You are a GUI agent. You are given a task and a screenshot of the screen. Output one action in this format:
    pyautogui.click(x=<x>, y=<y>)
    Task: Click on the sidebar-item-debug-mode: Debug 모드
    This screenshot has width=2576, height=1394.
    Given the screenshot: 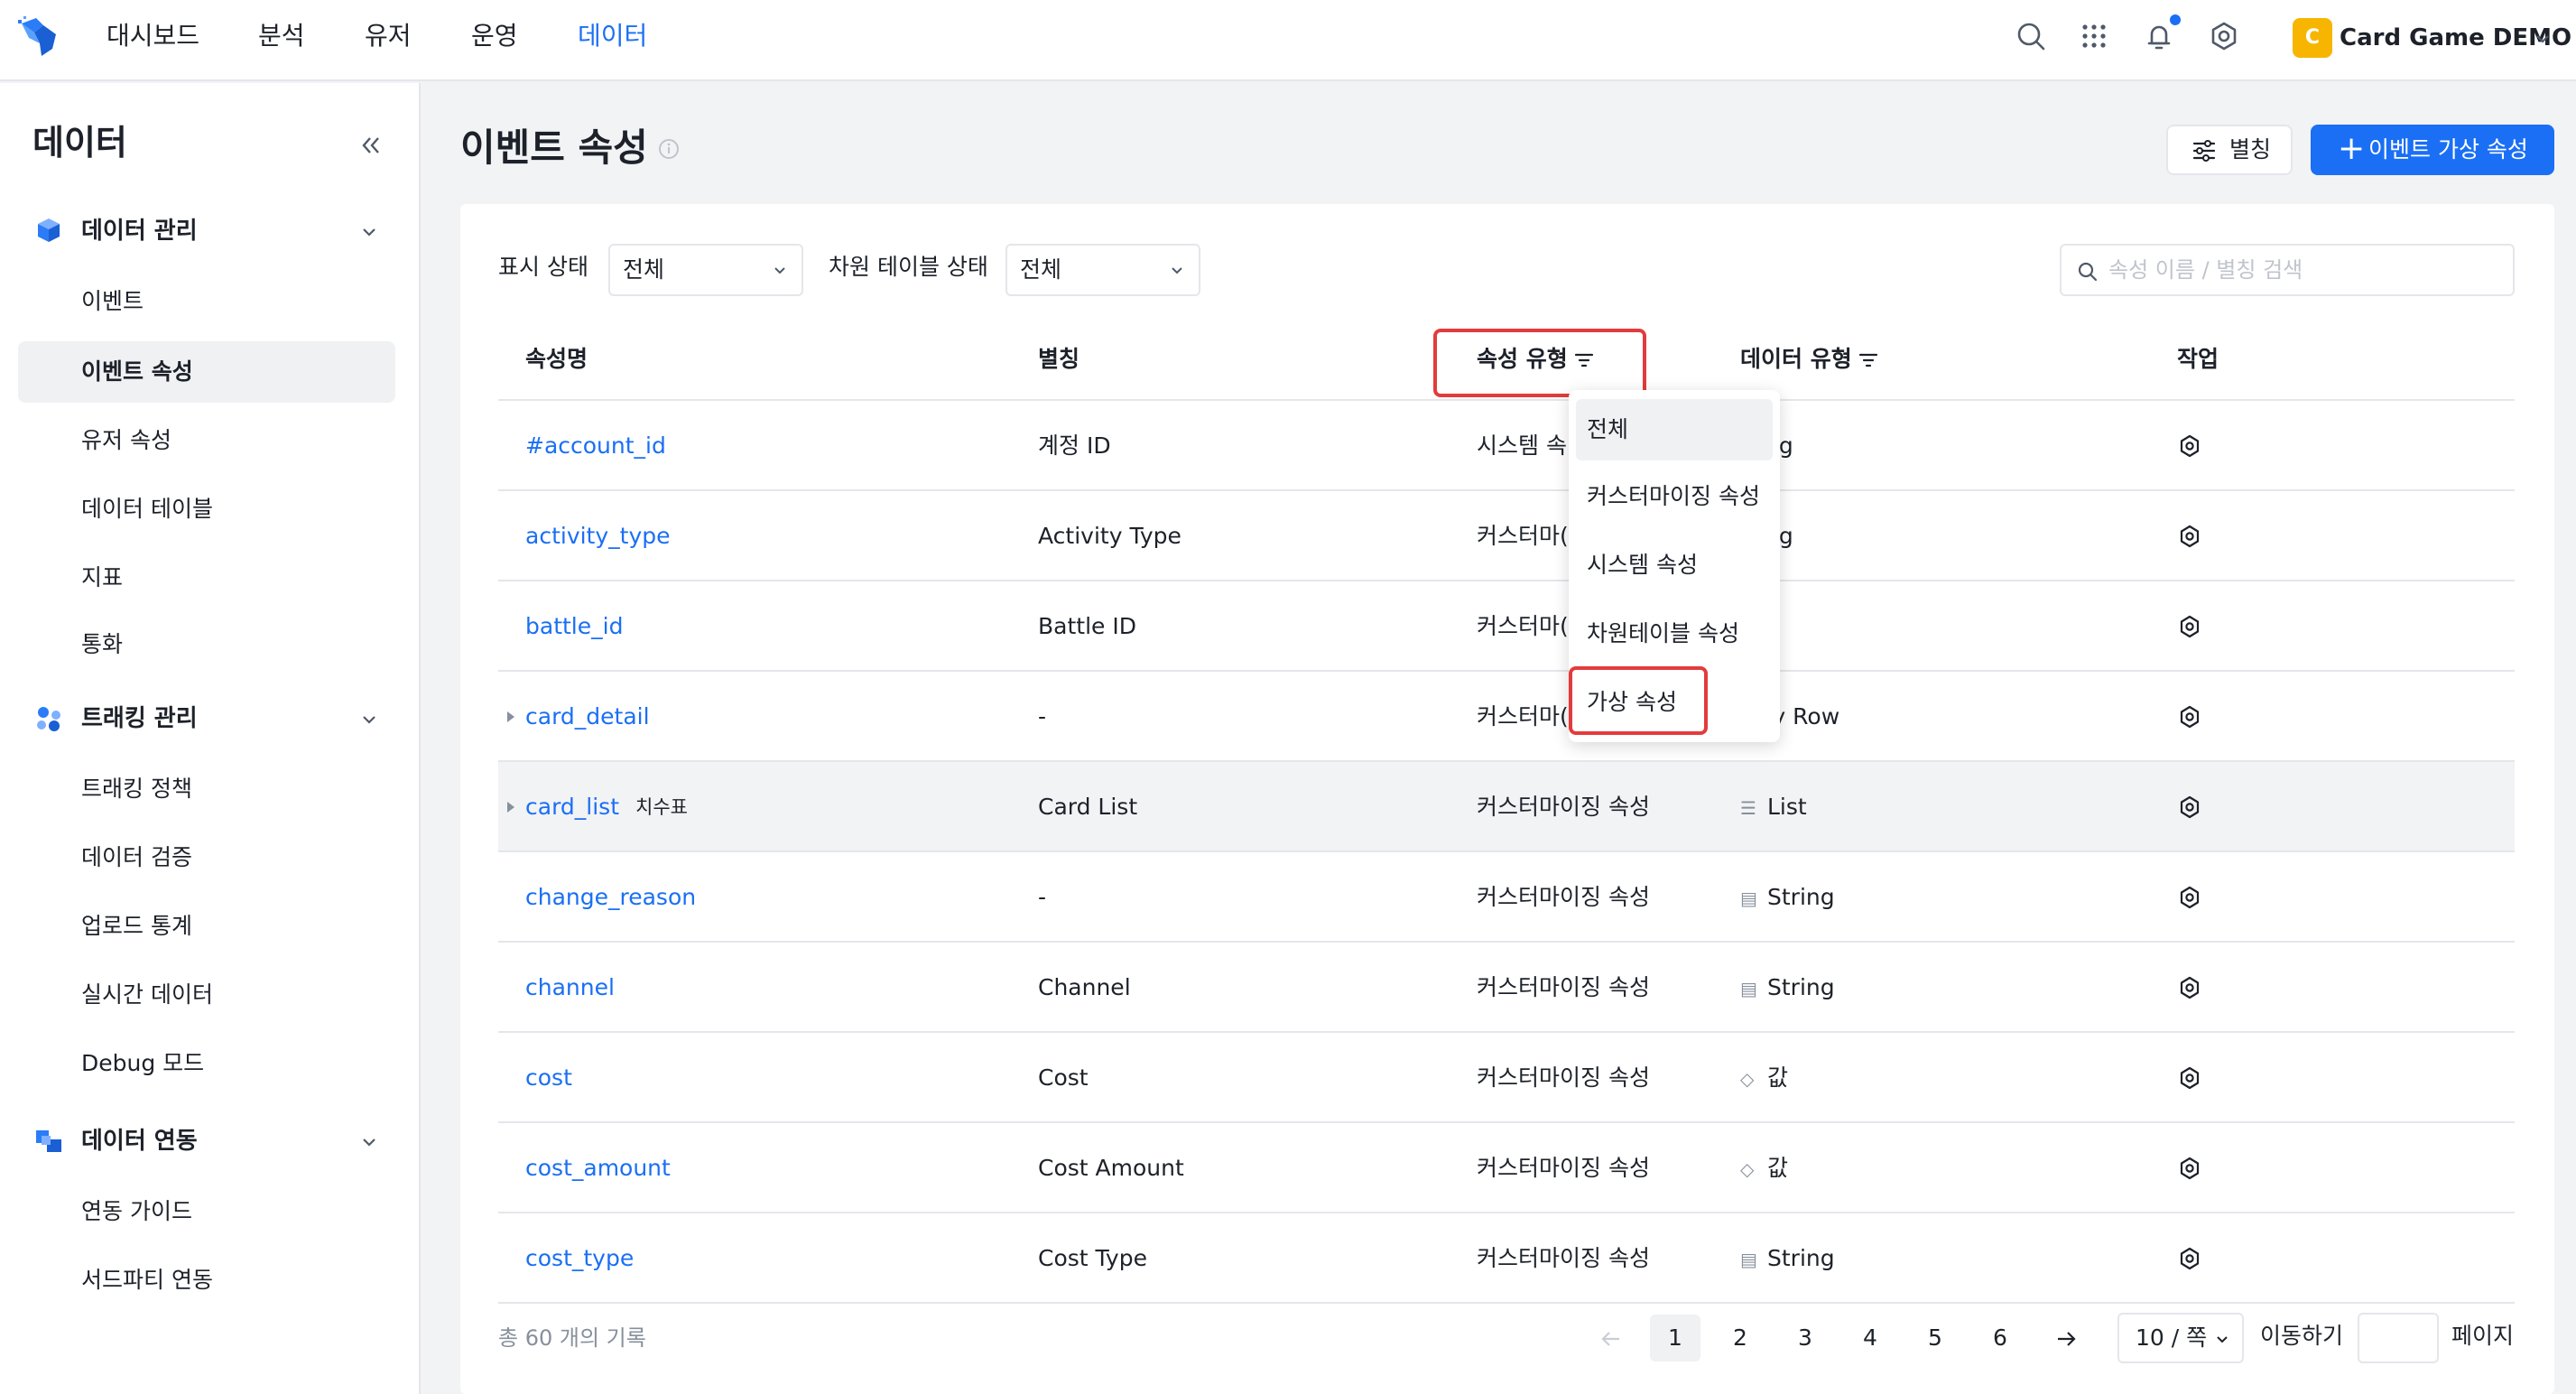 What is the action you would take?
    pyautogui.click(x=143, y=1063)
    